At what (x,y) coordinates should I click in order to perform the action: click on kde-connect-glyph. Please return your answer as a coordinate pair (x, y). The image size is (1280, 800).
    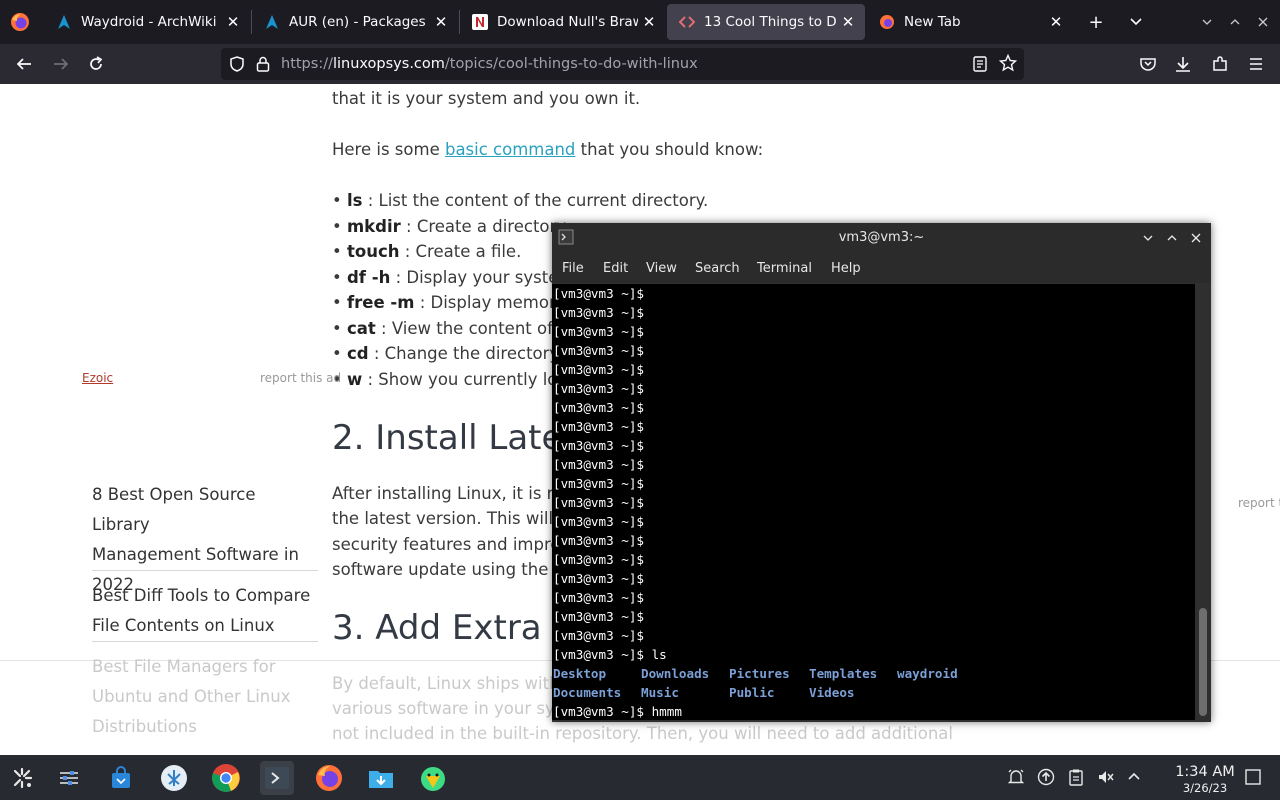
    Looking at the image, I should click on (174, 778).